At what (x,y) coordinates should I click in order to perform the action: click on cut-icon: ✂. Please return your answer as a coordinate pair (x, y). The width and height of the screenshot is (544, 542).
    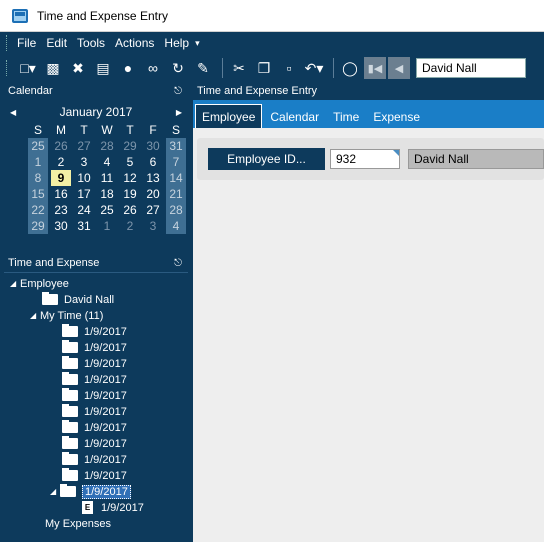
    Looking at the image, I should click on (239, 68).